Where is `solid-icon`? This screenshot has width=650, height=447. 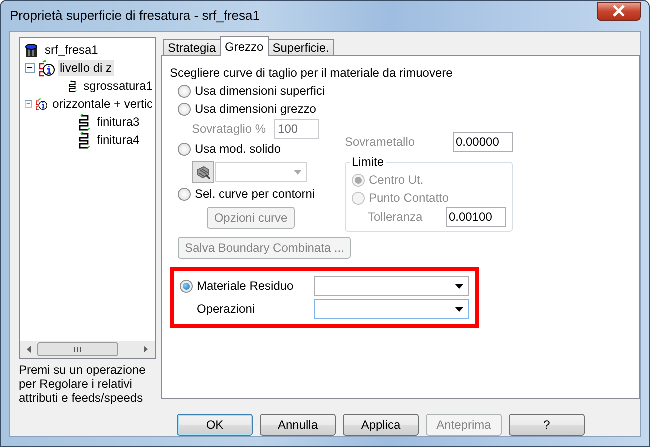 solid-icon is located at coordinates (203, 172).